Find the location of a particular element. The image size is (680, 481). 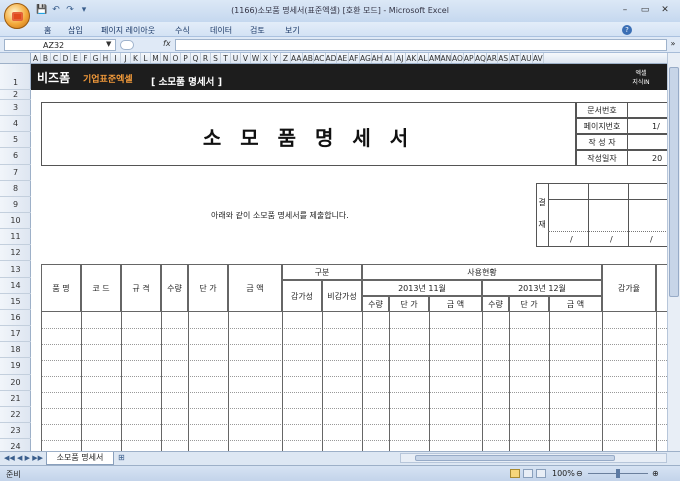

formula-zoom-handle is located at coordinates (127, 45).